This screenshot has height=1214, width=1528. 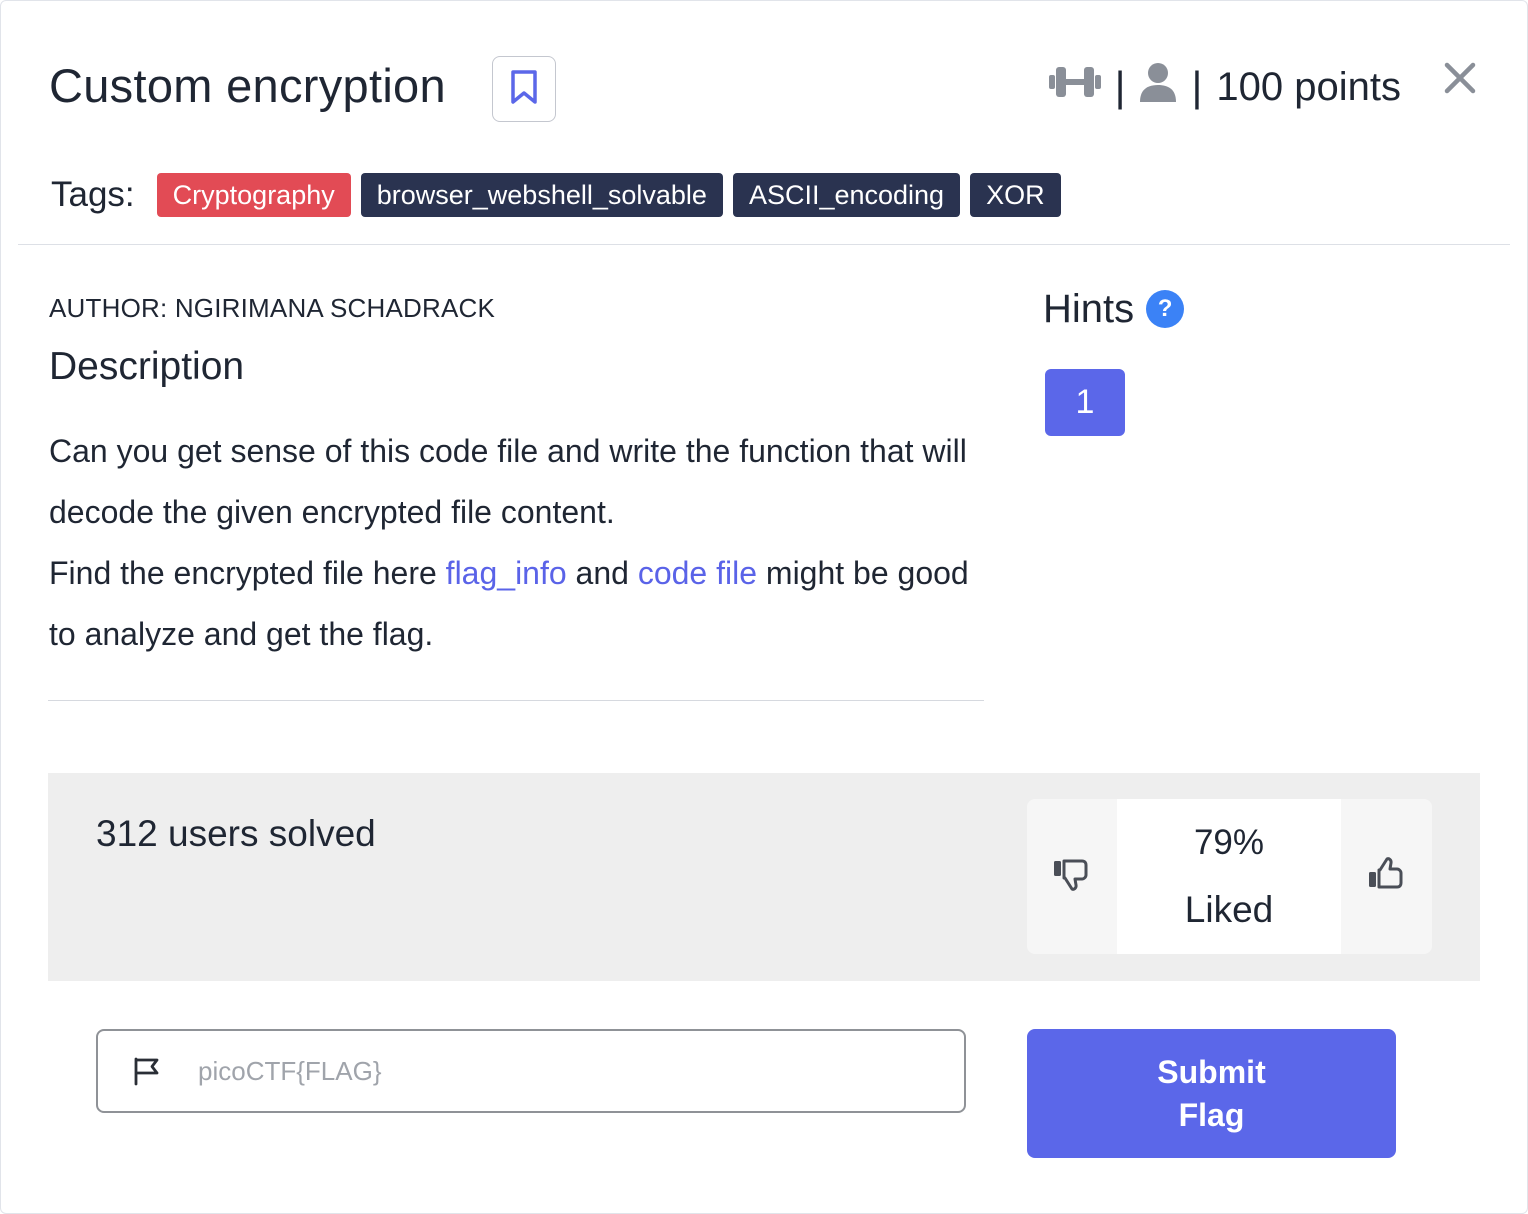 What do you see at coordinates (1074, 87) in the screenshot?
I see `difficulty-icon` at bounding box center [1074, 87].